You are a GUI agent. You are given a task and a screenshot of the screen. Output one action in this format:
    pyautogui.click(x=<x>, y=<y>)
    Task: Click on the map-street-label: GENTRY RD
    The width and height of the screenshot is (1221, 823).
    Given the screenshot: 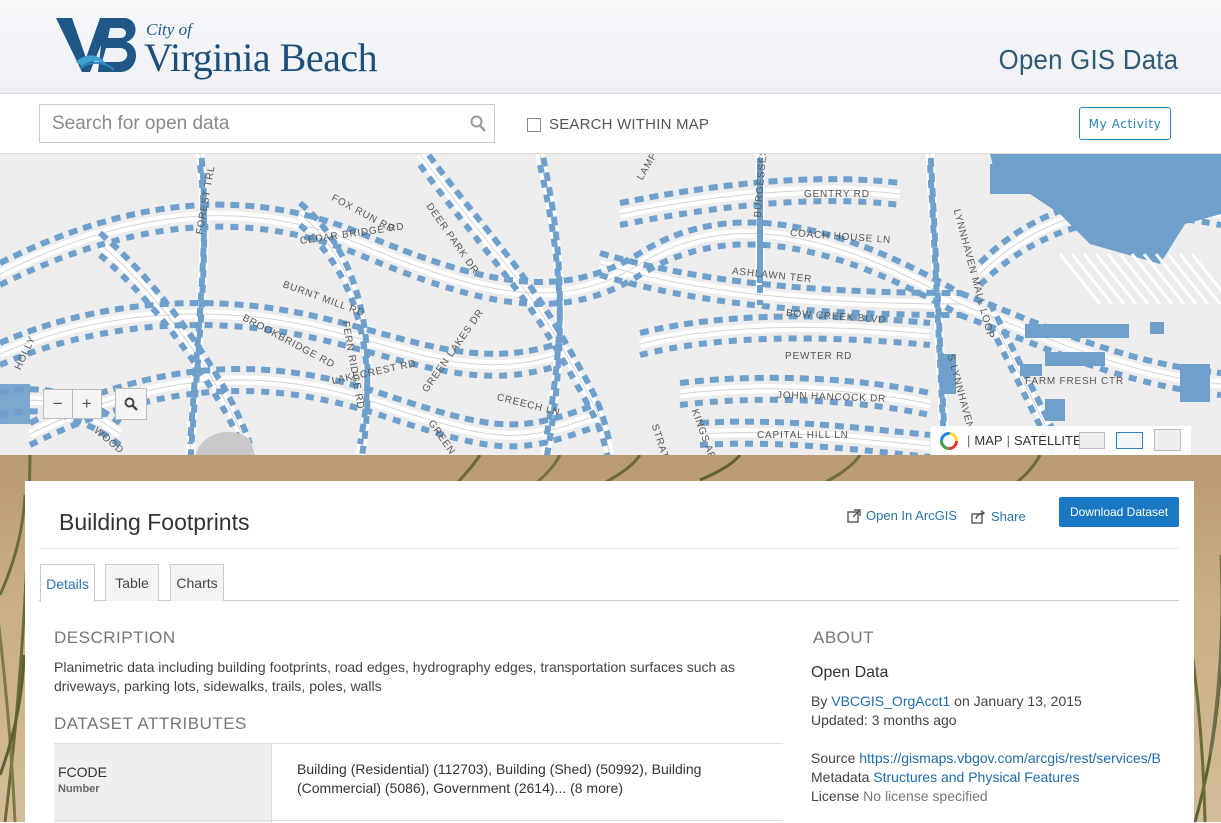 What is the action you would take?
    pyautogui.click(x=837, y=194)
    